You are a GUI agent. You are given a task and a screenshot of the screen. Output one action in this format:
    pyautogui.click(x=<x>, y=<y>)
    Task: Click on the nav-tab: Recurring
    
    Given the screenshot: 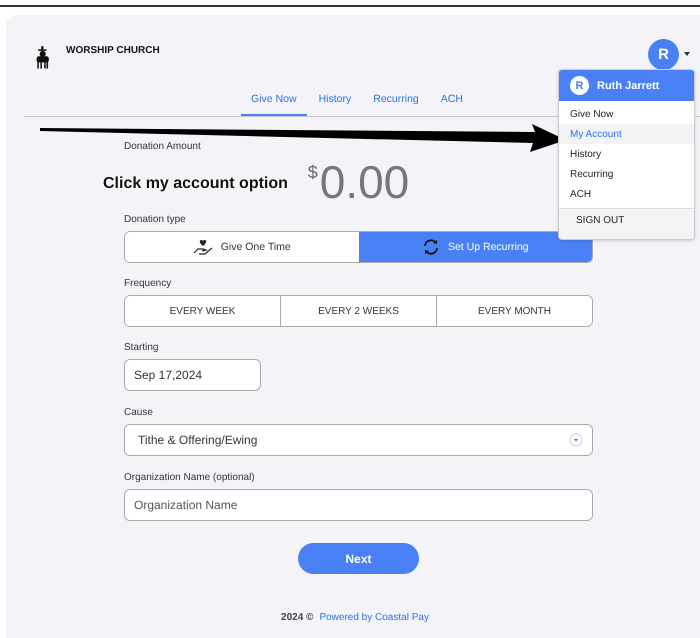 What is the action you would take?
    pyautogui.click(x=396, y=100)
    